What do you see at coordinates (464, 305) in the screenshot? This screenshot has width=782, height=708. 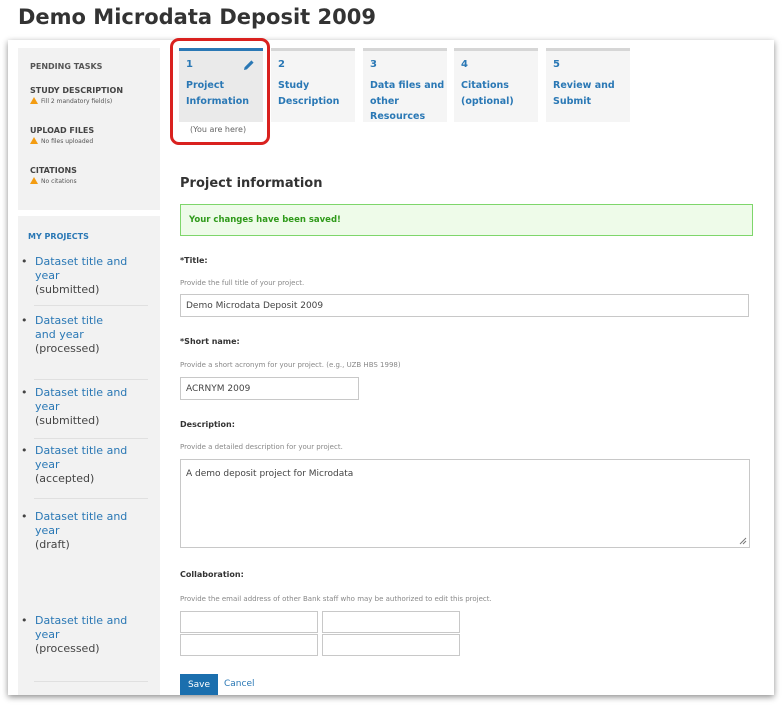 I see `title-input` at bounding box center [464, 305].